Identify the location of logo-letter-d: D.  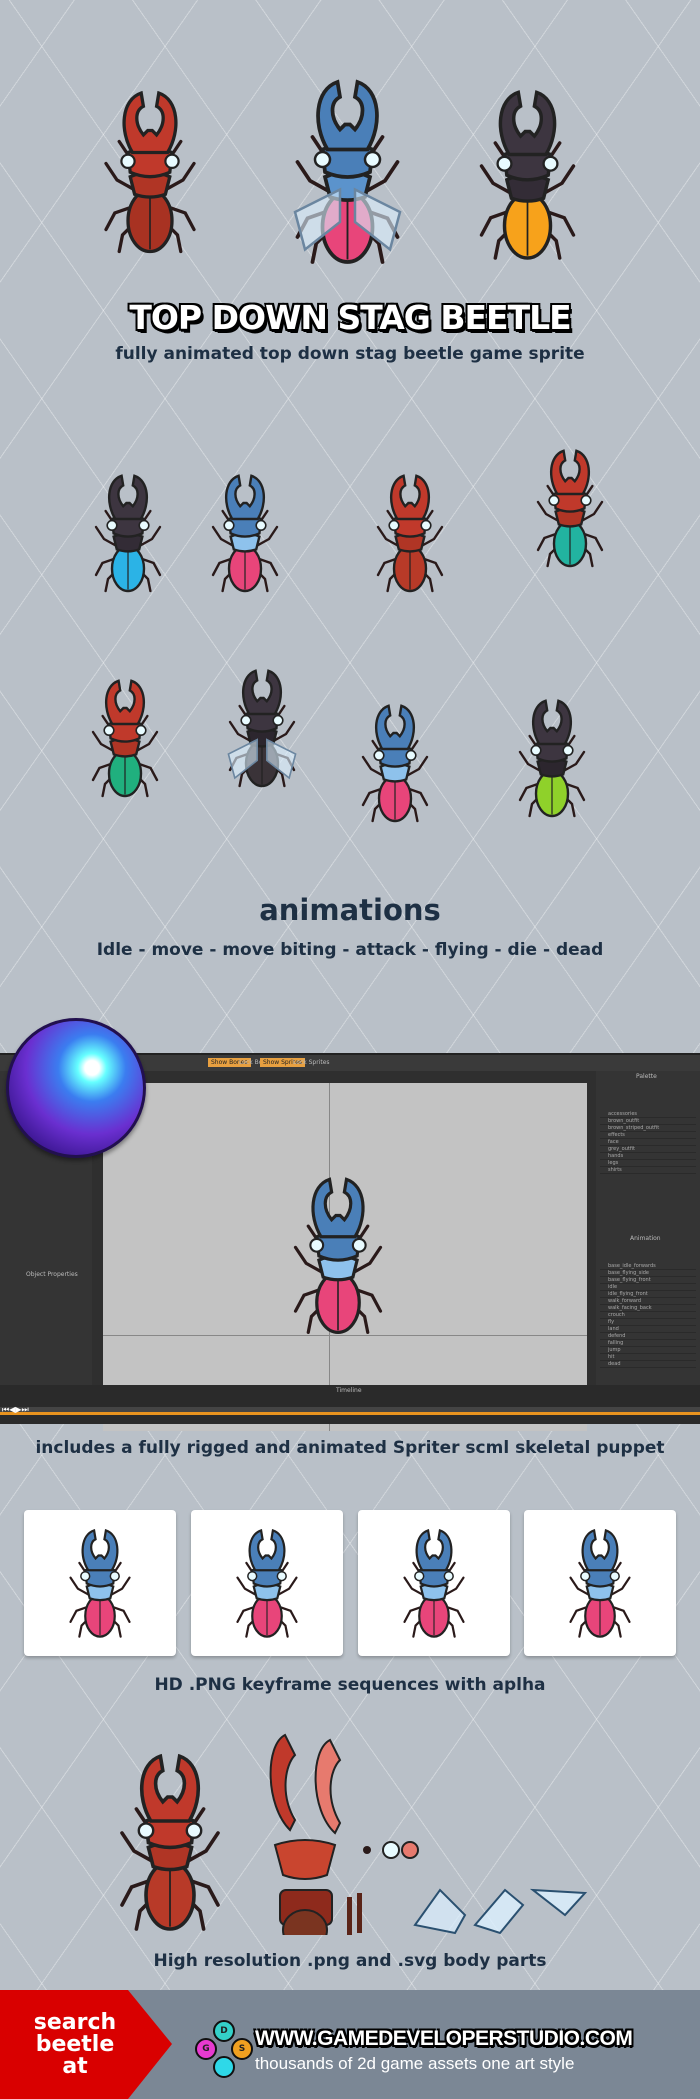
(224, 2031).